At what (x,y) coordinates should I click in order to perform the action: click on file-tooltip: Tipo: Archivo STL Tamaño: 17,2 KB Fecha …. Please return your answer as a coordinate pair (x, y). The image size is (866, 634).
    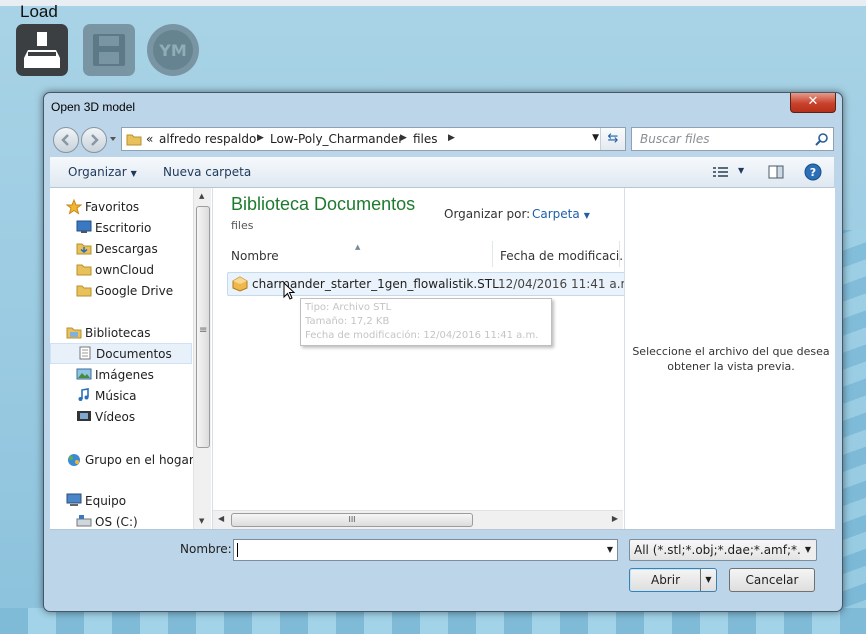
    Looking at the image, I should click on (426, 322).